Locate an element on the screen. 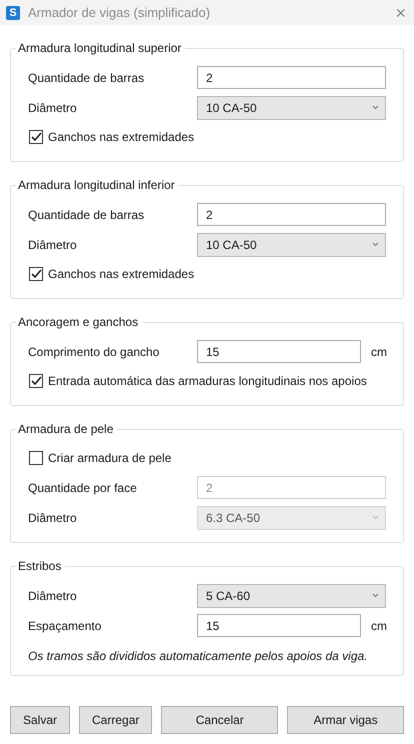 The width and height of the screenshot is (414, 744). dialog-button: Salvar is located at coordinates (40, 720).